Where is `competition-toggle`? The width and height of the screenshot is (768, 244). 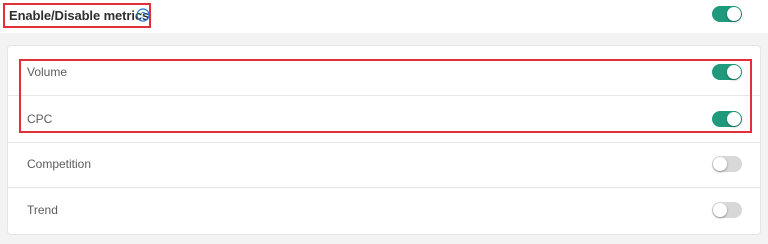 competition-toggle is located at coordinates (727, 164).